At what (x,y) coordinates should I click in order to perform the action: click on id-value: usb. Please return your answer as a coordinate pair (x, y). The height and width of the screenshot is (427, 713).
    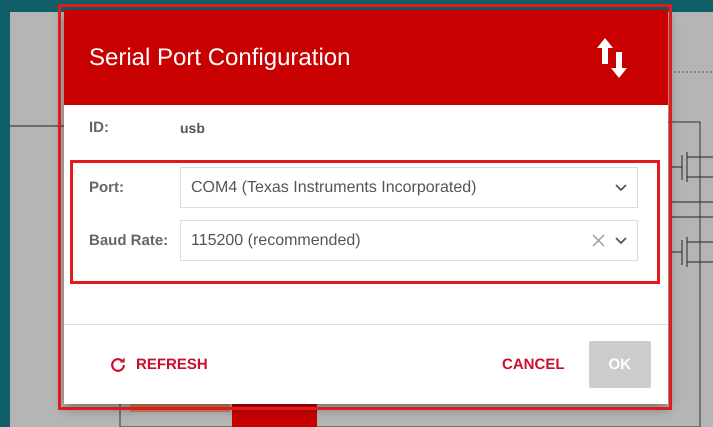
    Looking at the image, I should click on (192, 128).